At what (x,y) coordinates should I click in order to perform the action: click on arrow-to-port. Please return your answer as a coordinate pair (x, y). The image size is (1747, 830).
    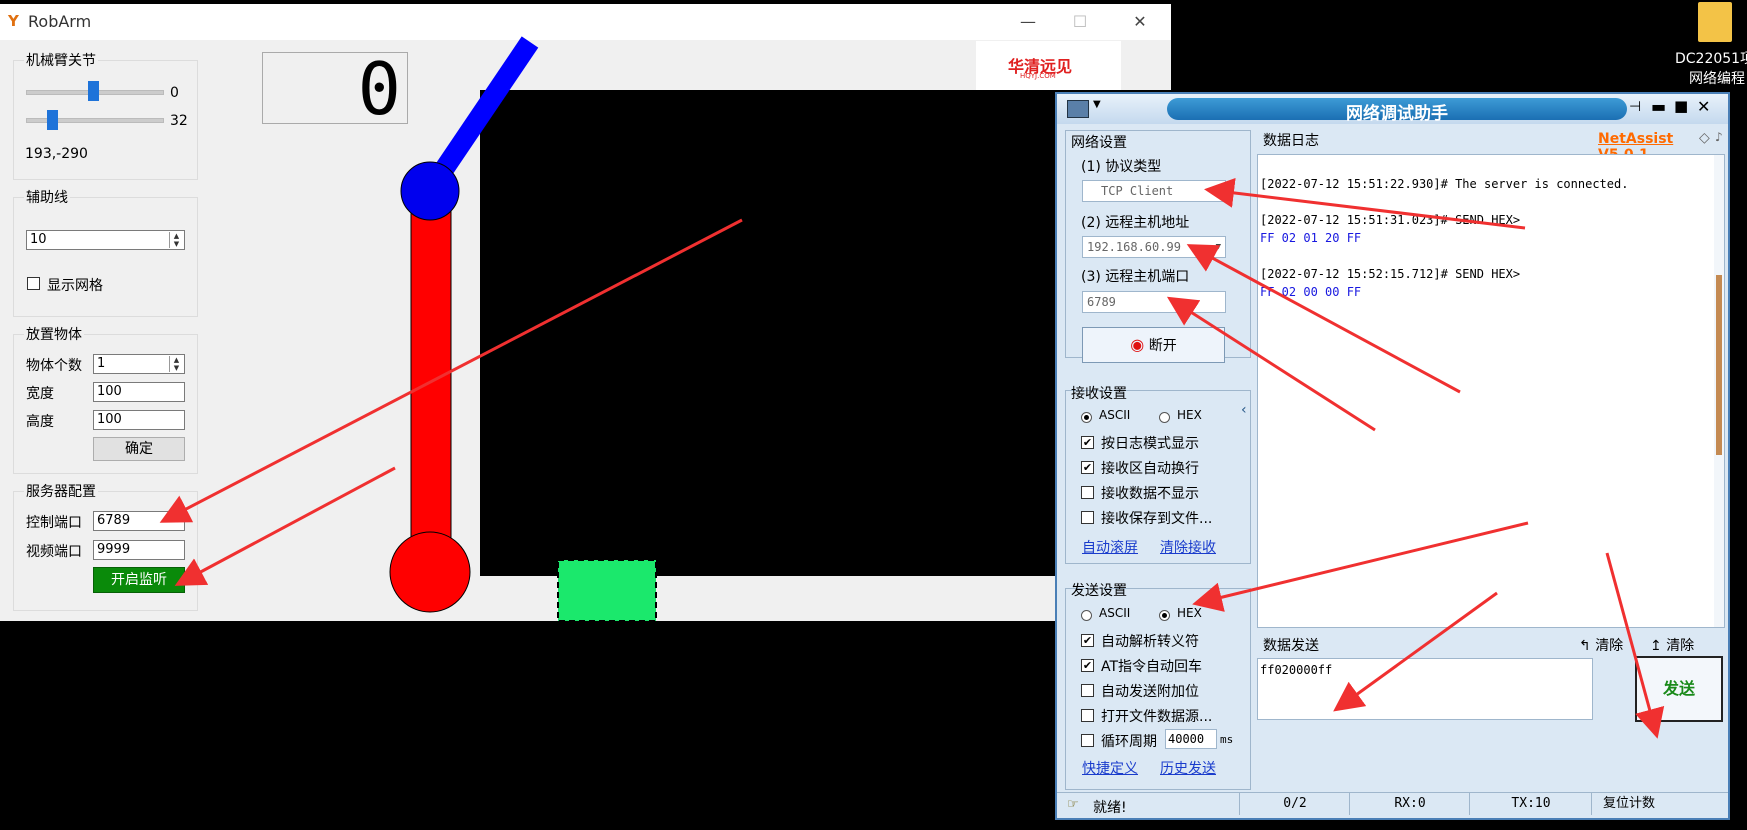
    Looking at the image, I should click on (1271, 364).